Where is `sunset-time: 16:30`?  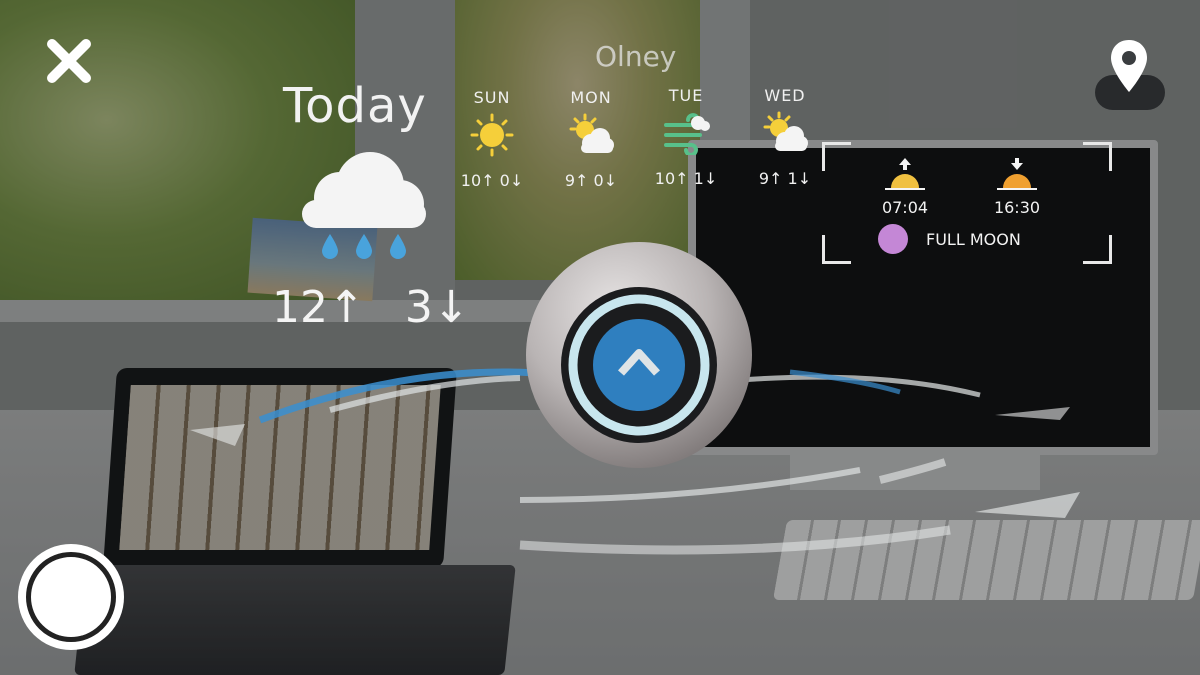 sunset-time: 16:30 is located at coordinates (1017, 207).